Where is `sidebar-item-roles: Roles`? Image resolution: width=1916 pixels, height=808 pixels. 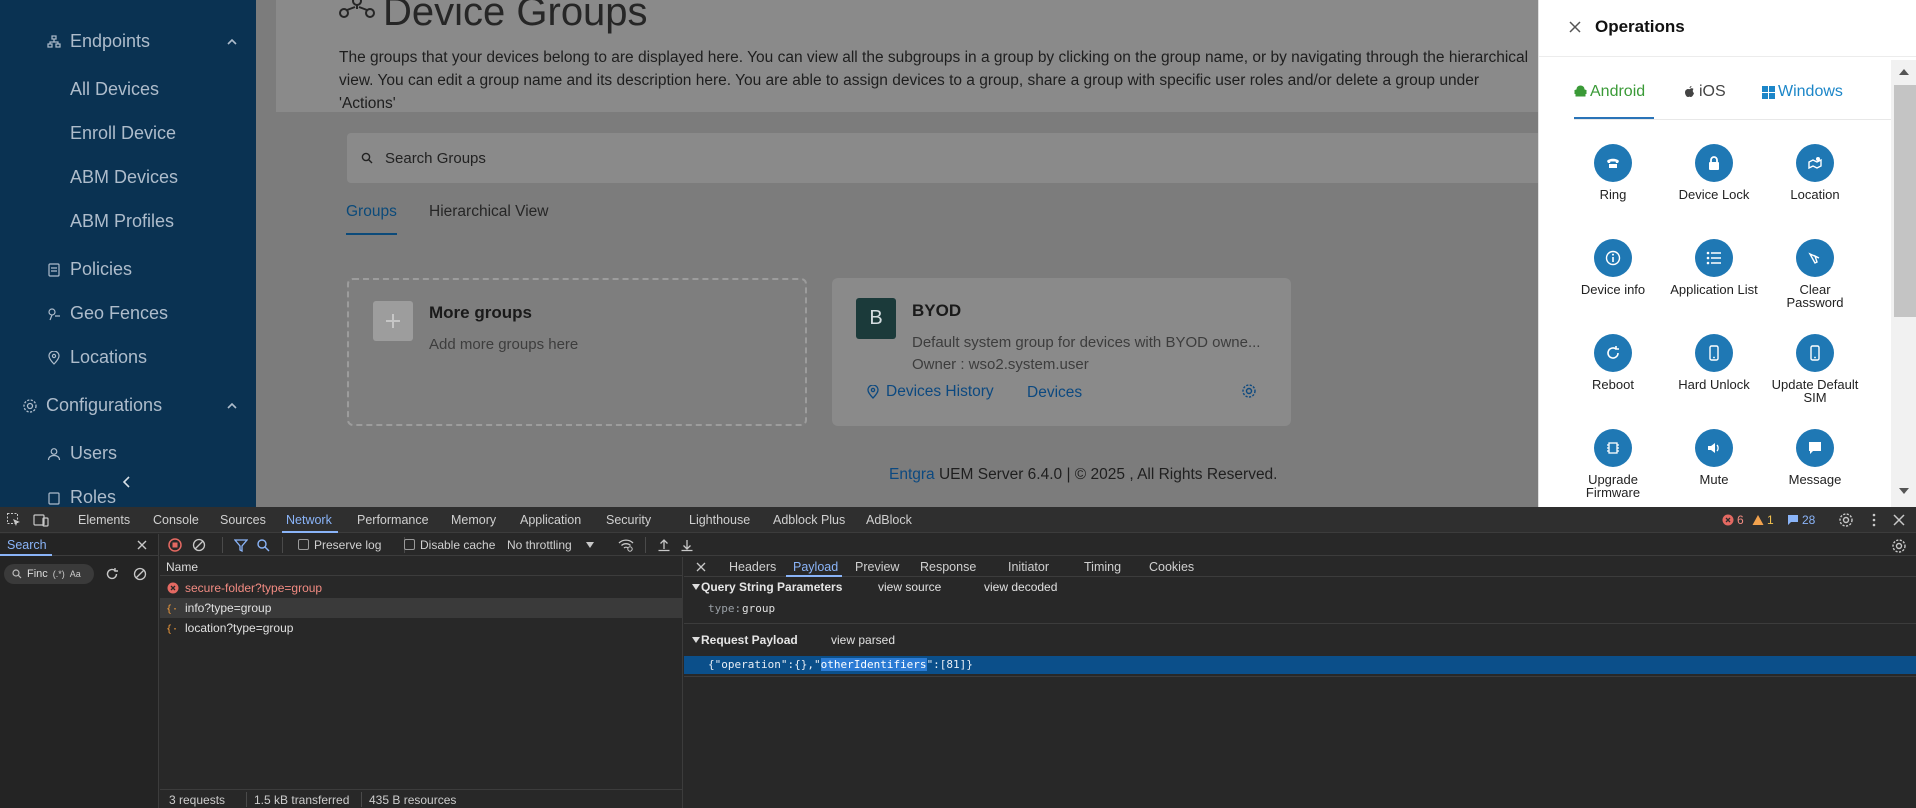
sidebar-item-roles: Roles is located at coordinates (81, 497).